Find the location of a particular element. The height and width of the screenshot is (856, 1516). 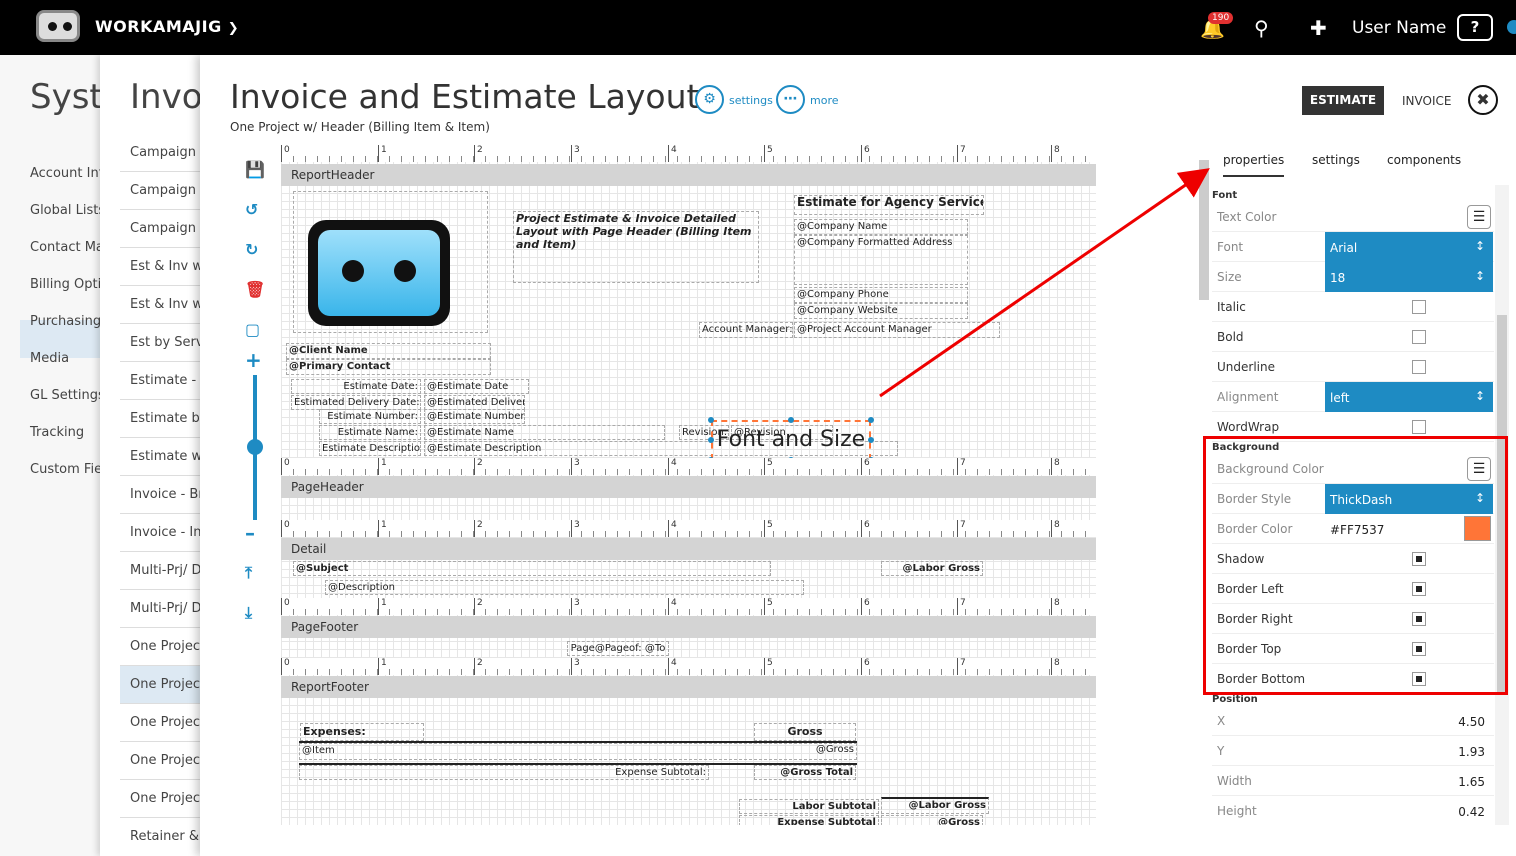

x-input: 4.50 is located at coordinates (1409, 721).